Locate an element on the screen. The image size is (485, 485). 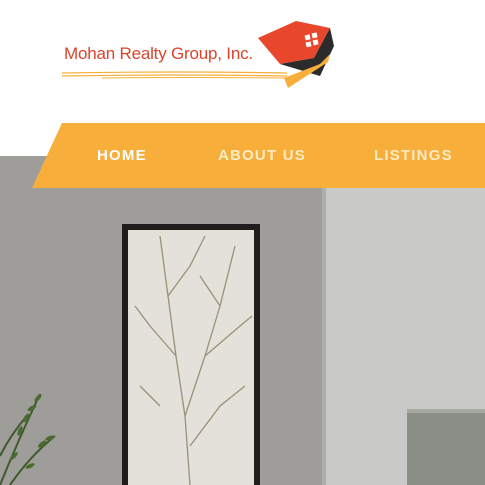
main-nav: HOME ABOUT US LISTINGS is located at coordinates (258, 155).